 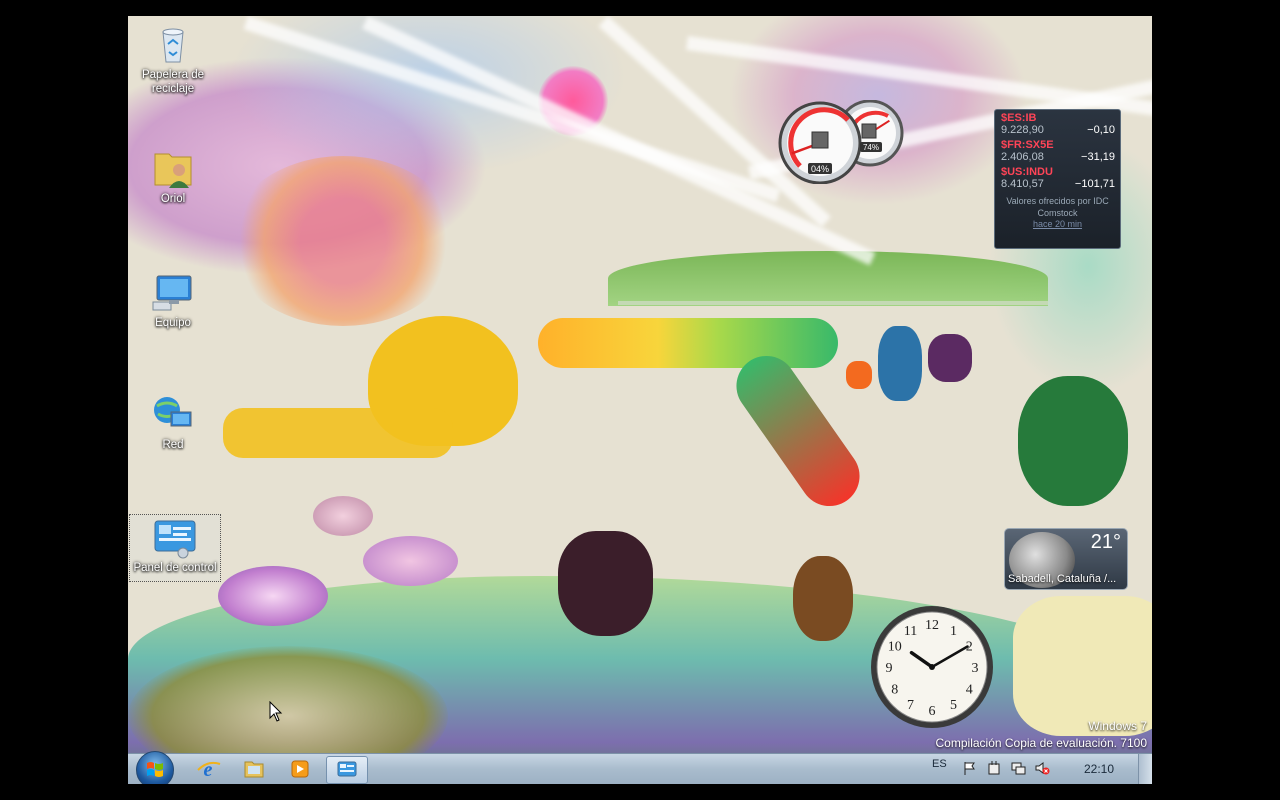 I want to click on computer-icon-item: Equipo, so click(x=173, y=300).